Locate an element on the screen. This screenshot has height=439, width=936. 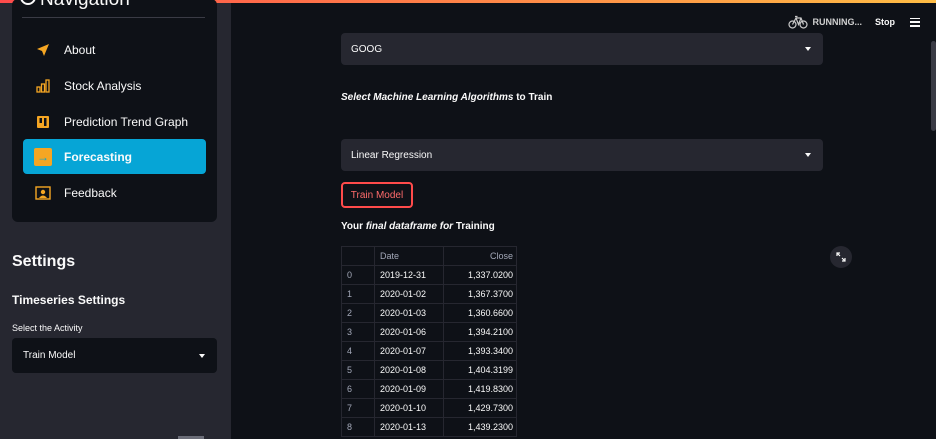
status-bar: RUNNING... Stop is located at coordinates (853, 22).